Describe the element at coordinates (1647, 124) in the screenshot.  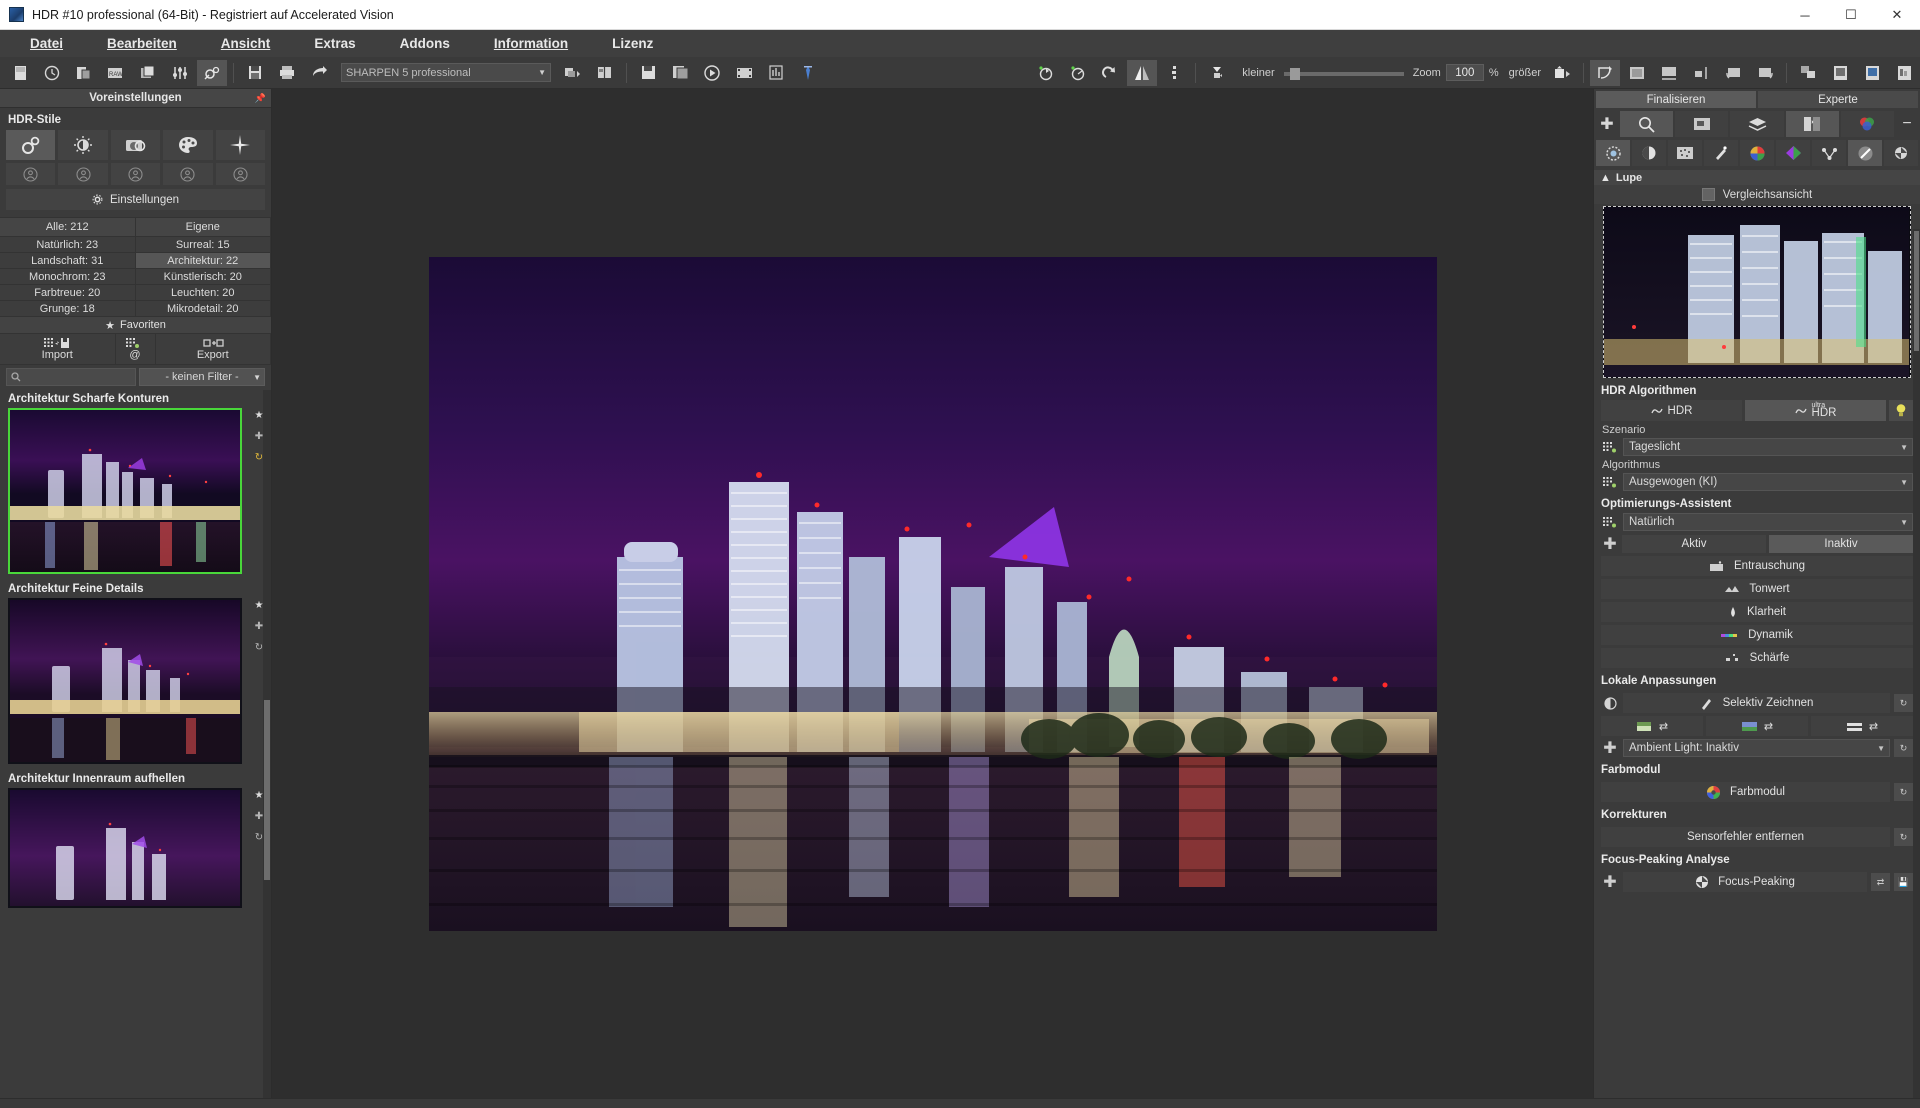
I see `magnifier-icon` at that location.